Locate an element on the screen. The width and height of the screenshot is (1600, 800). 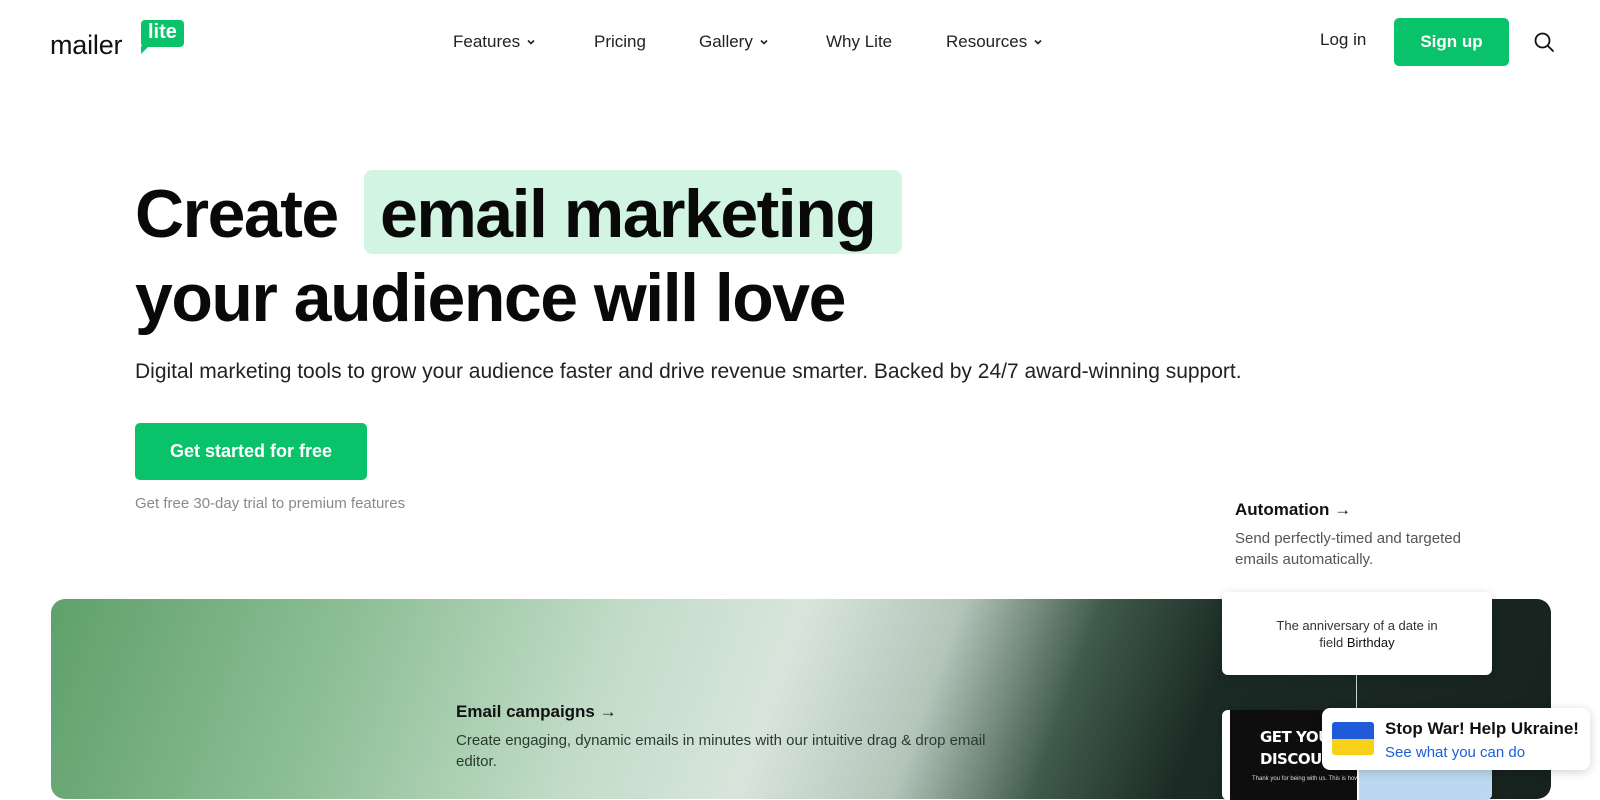
trigger-line-two: field Birthday is located at coordinates (1356, 642).